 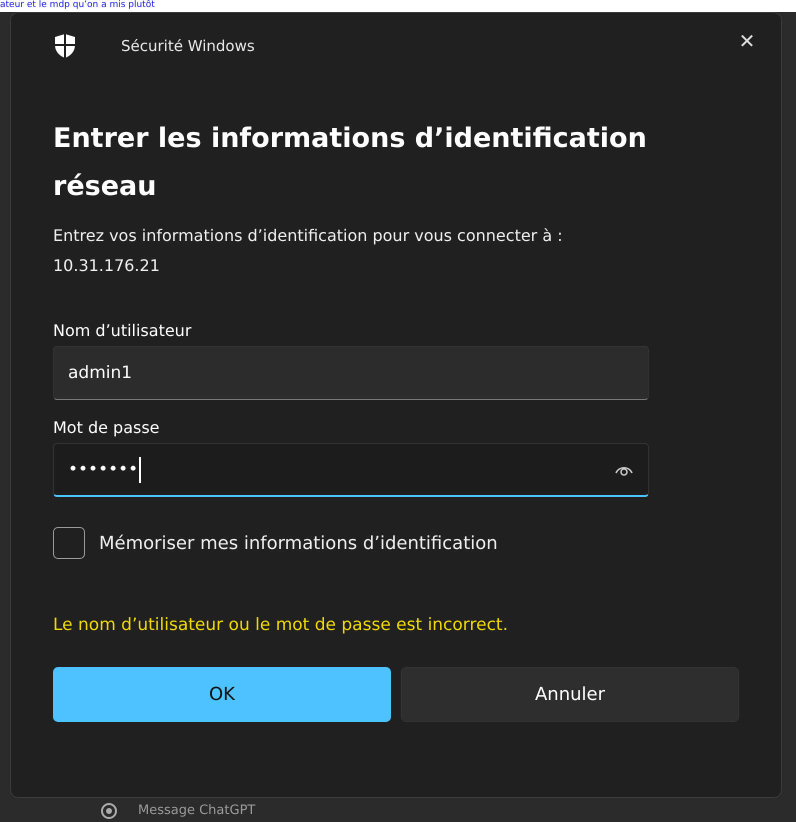 What do you see at coordinates (69, 543) in the screenshot?
I see `checkbox` at bounding box center [69, 543].